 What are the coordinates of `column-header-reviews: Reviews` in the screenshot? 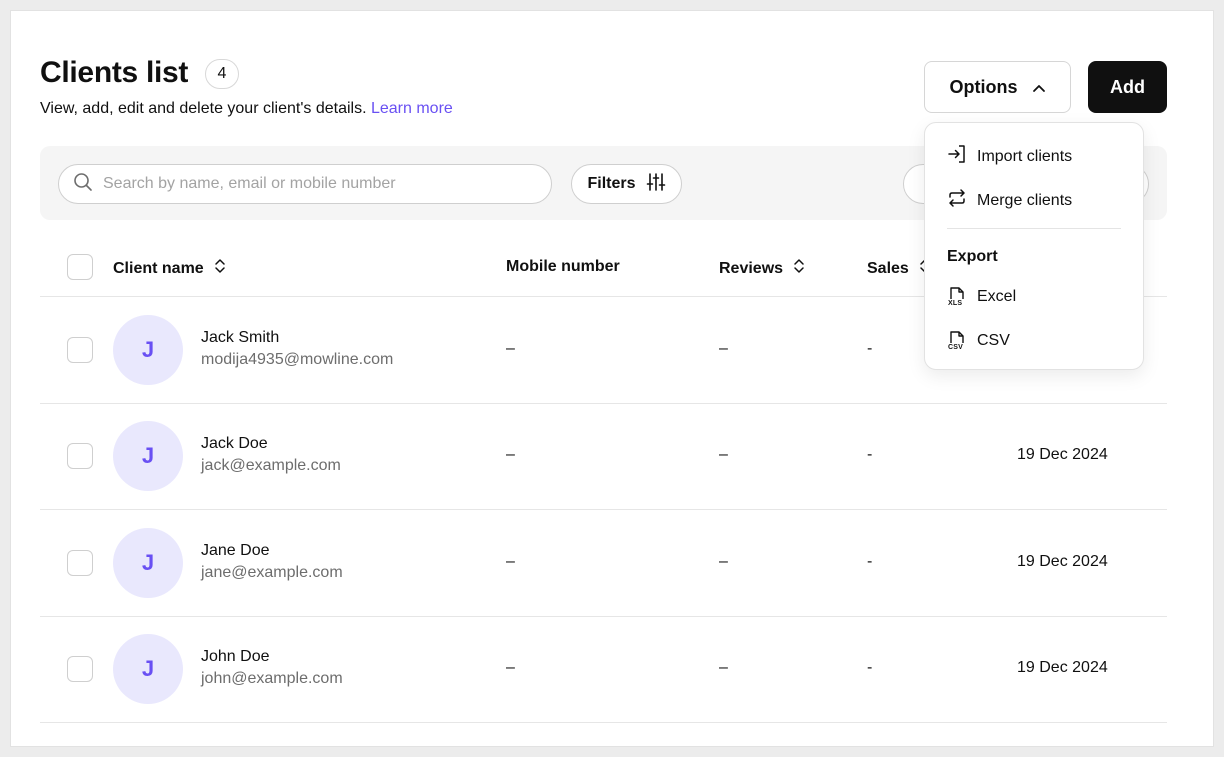 It's located at (762, 268).